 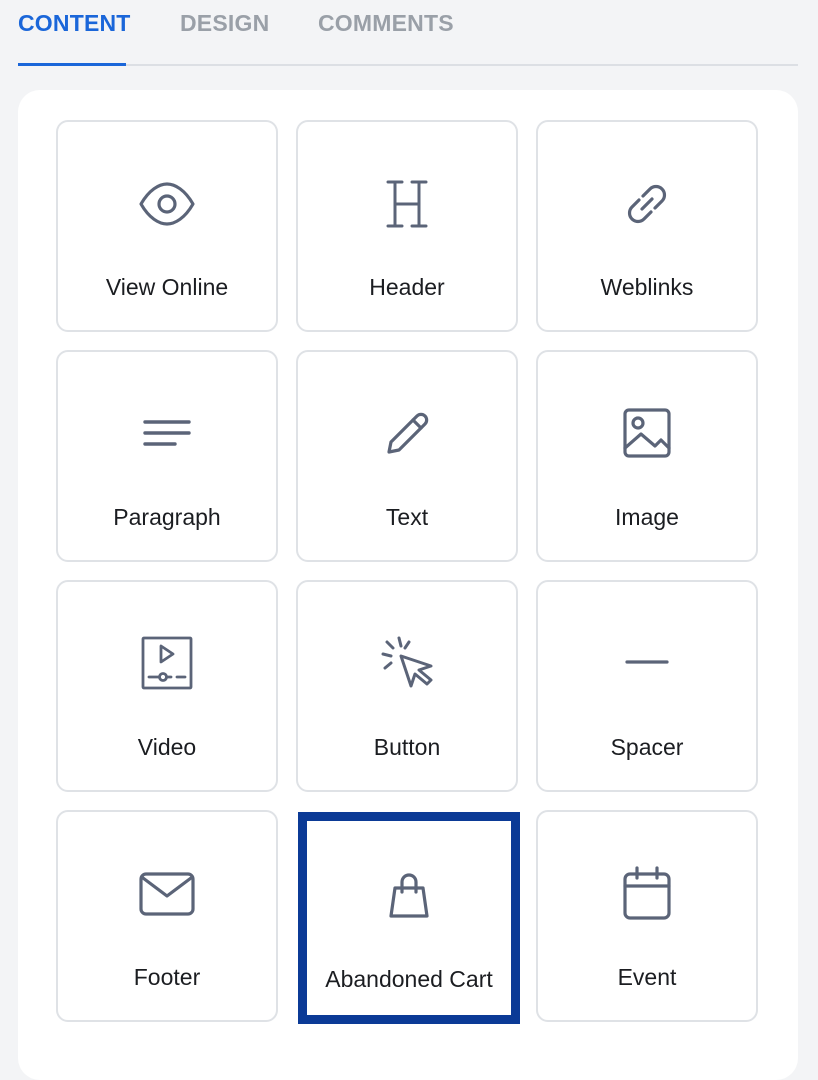 I want to click on tab-content: CONTENT, so click(x=74, y=23).